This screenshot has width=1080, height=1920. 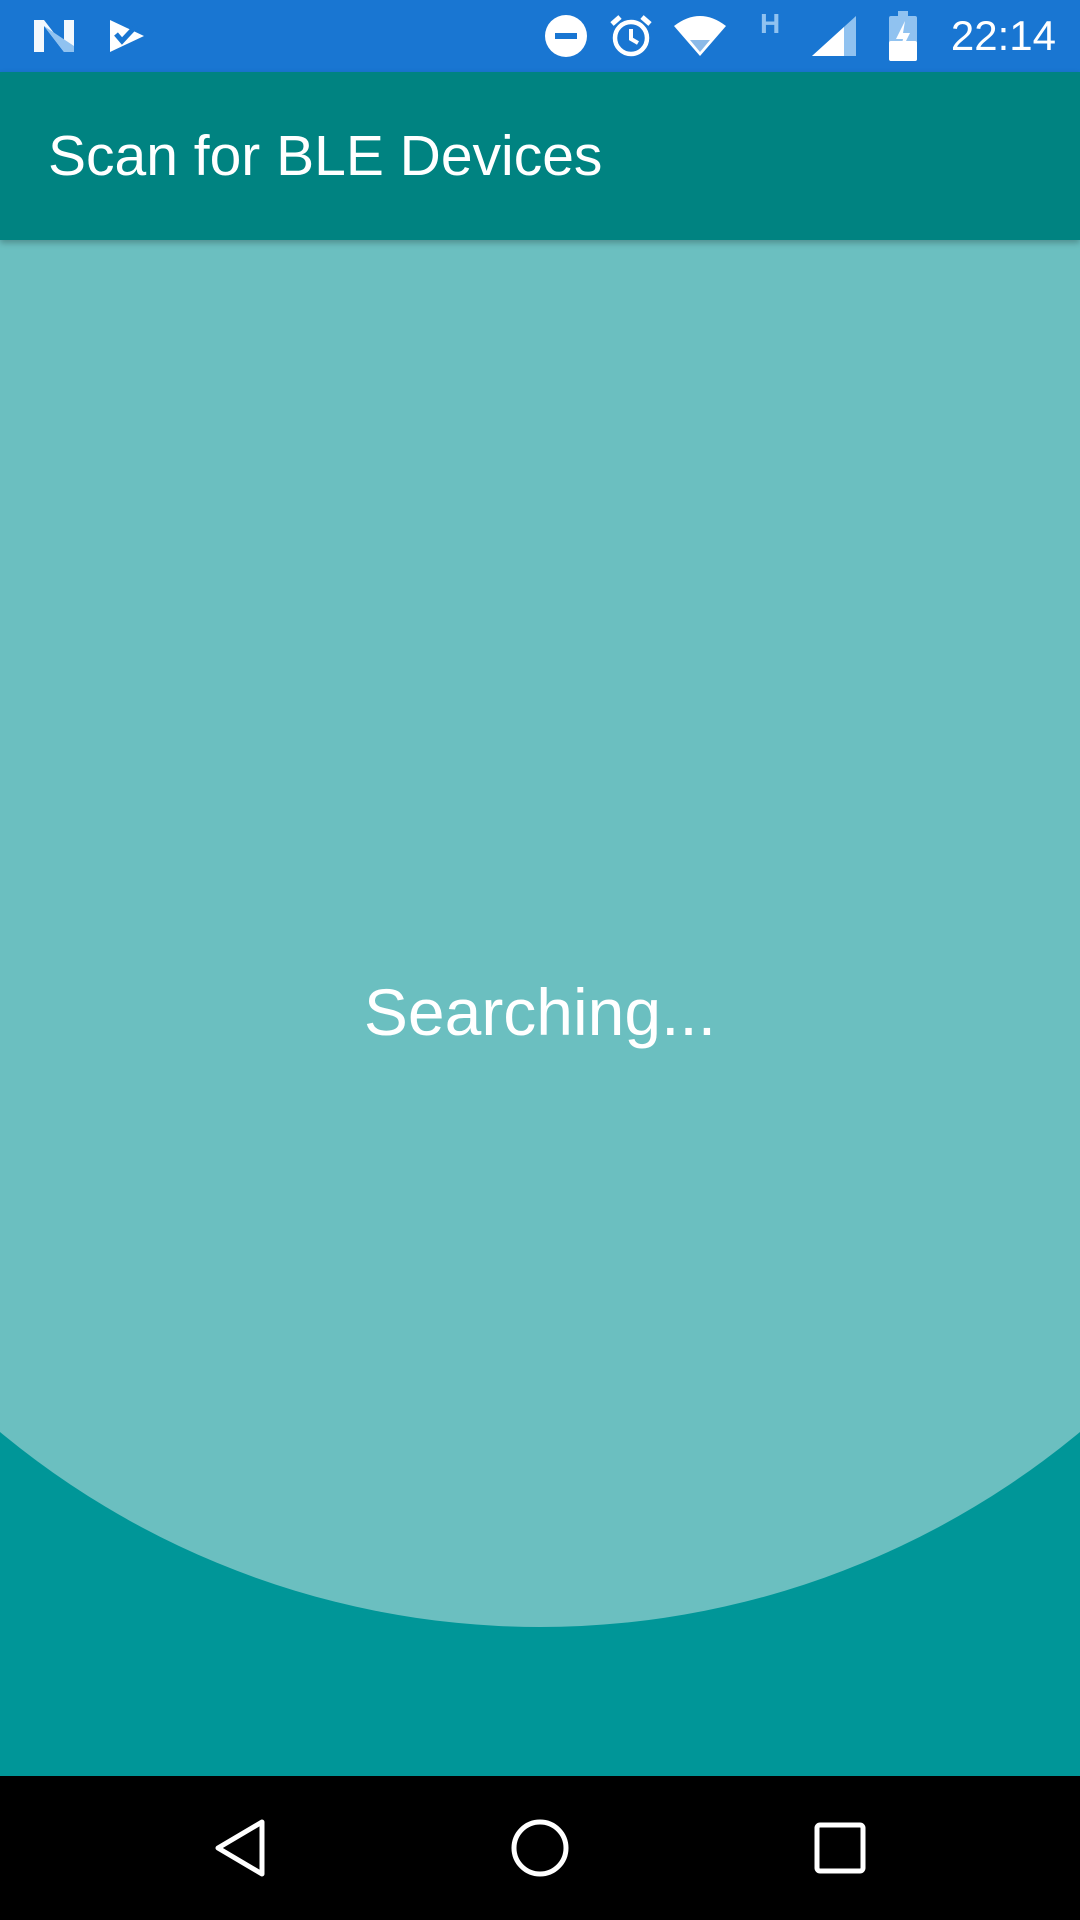 I want to click on back-icon, so click(x=240, y=1848).